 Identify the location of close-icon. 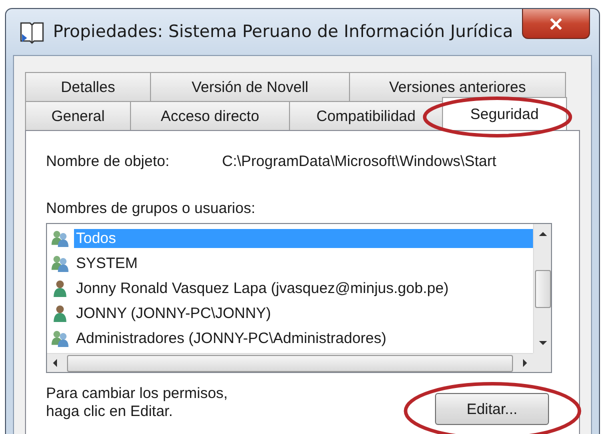
(556, 24).